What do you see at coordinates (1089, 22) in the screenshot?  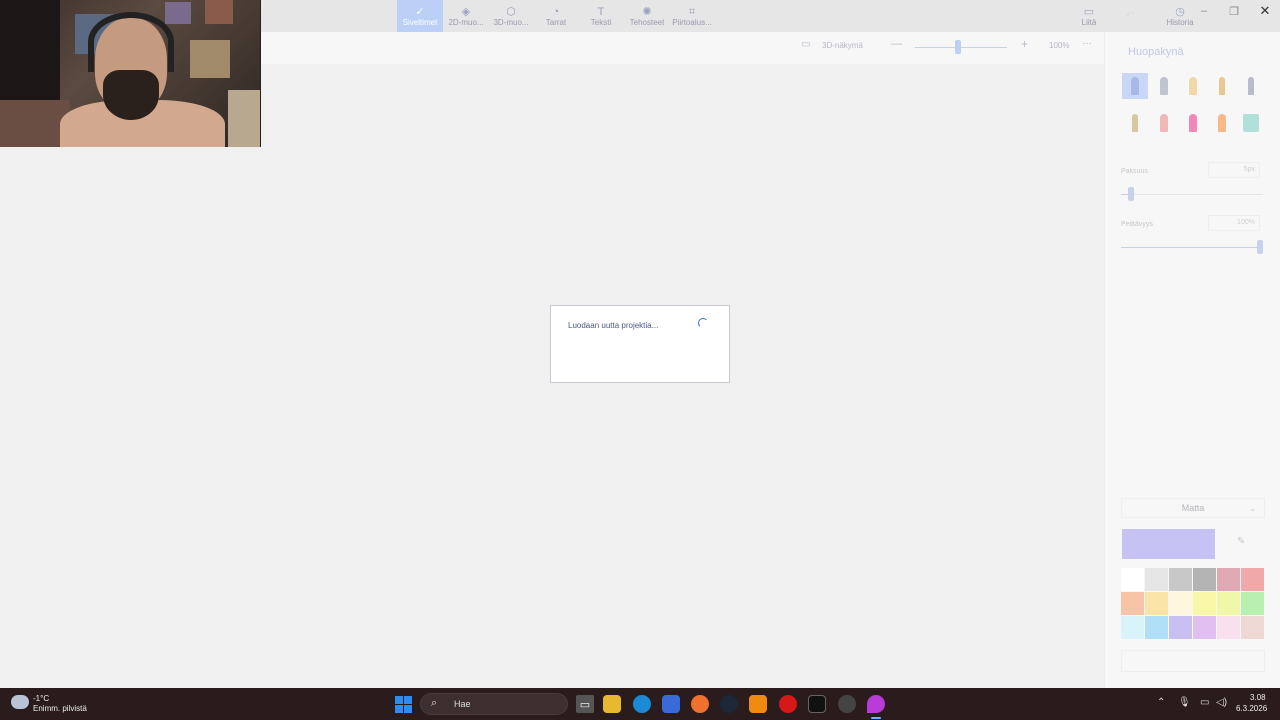 I see `insert-label: Liitä` at bounding box center [1089, 22].